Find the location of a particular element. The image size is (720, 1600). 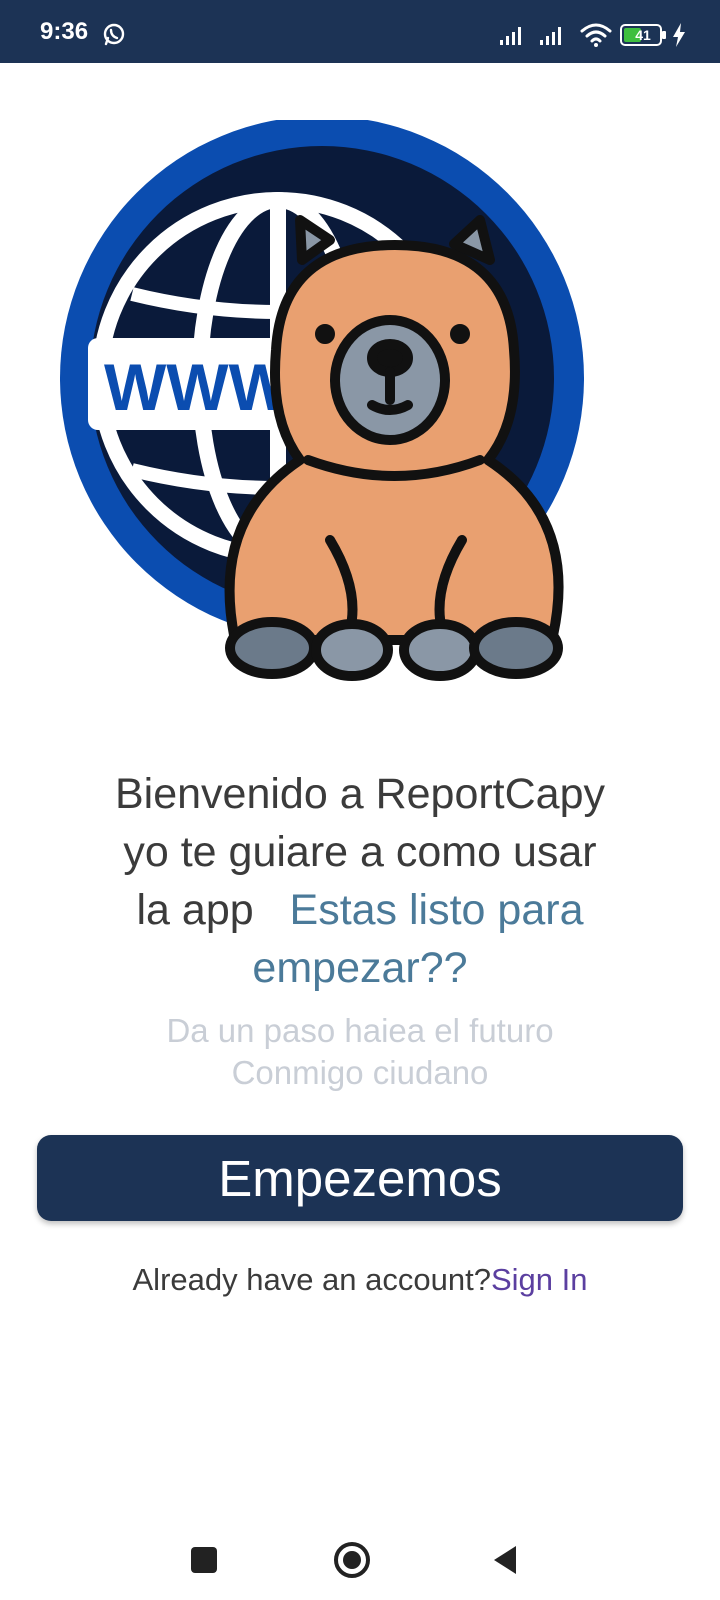

welcome-line-3-plain: la app is located at coordinates (195, 910).